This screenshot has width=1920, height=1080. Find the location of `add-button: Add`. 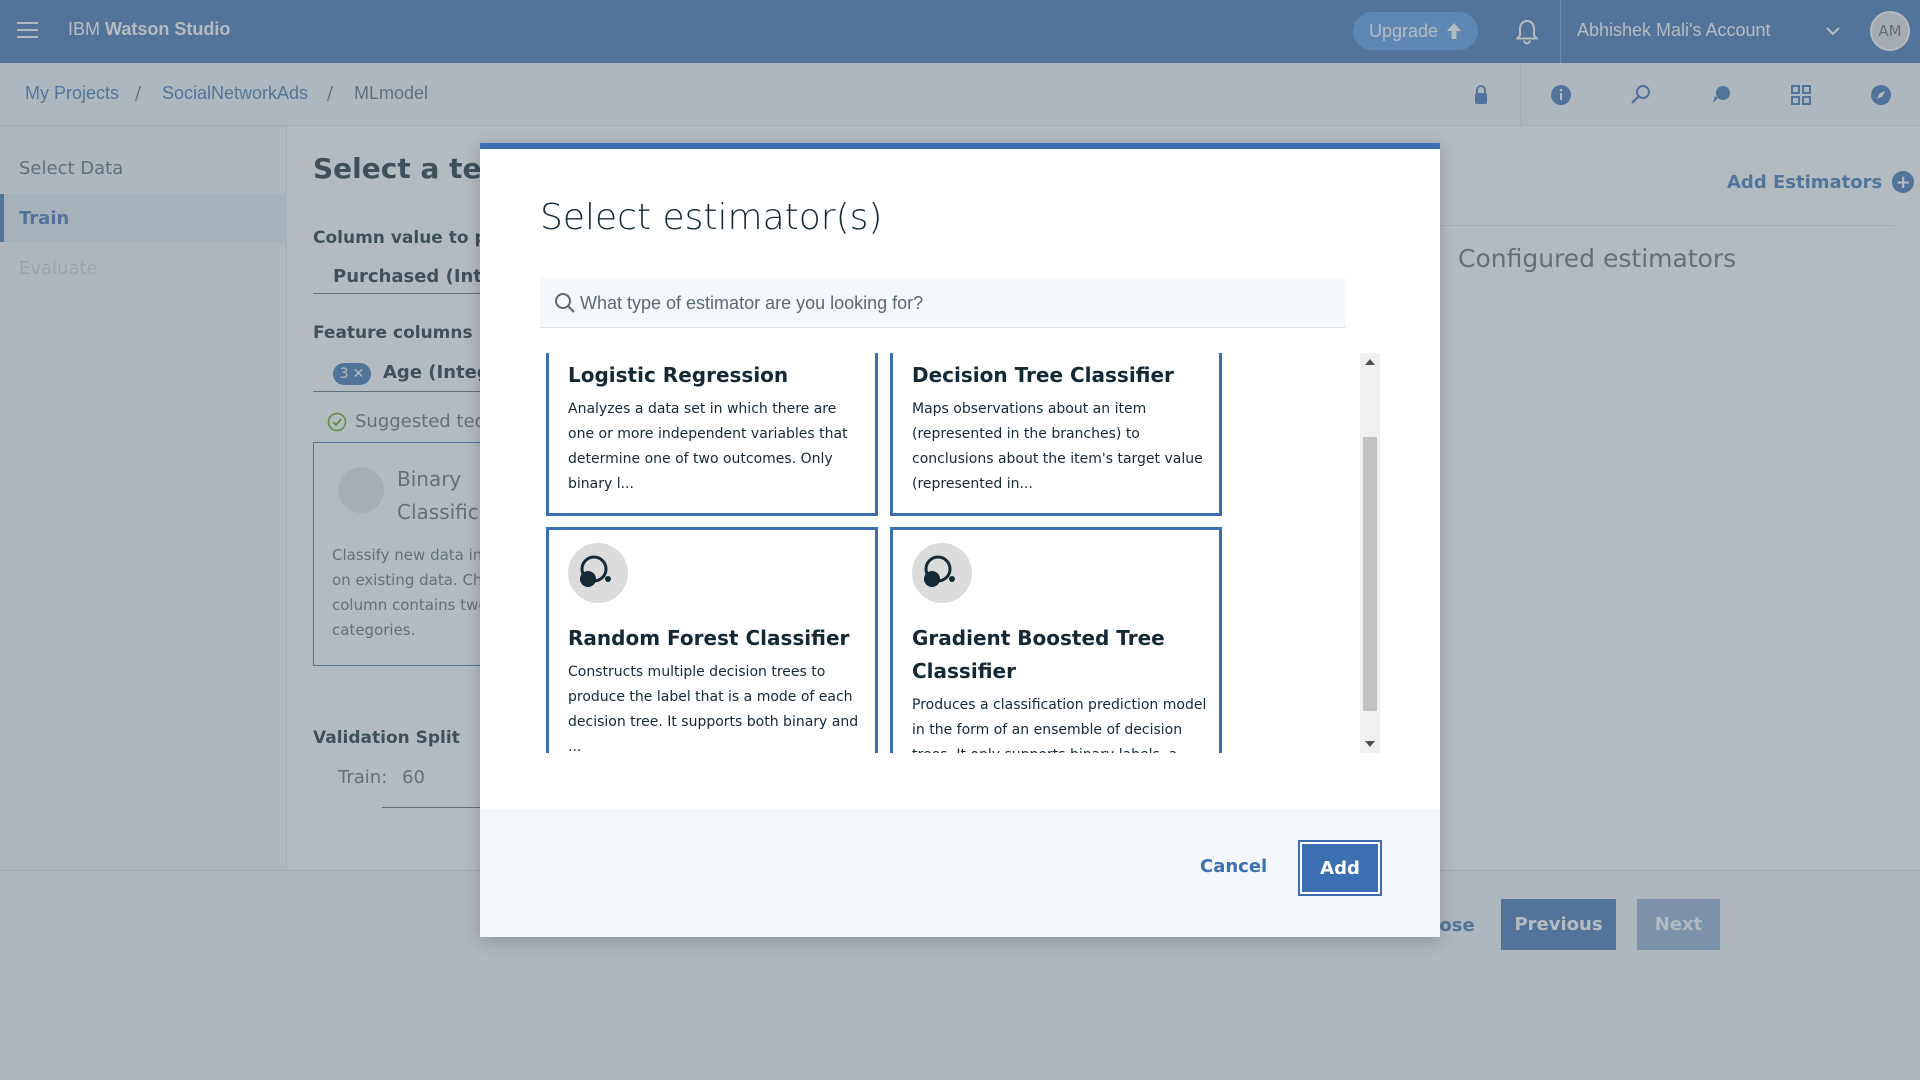

add-button: Add is located at coordinates (1340, 868).